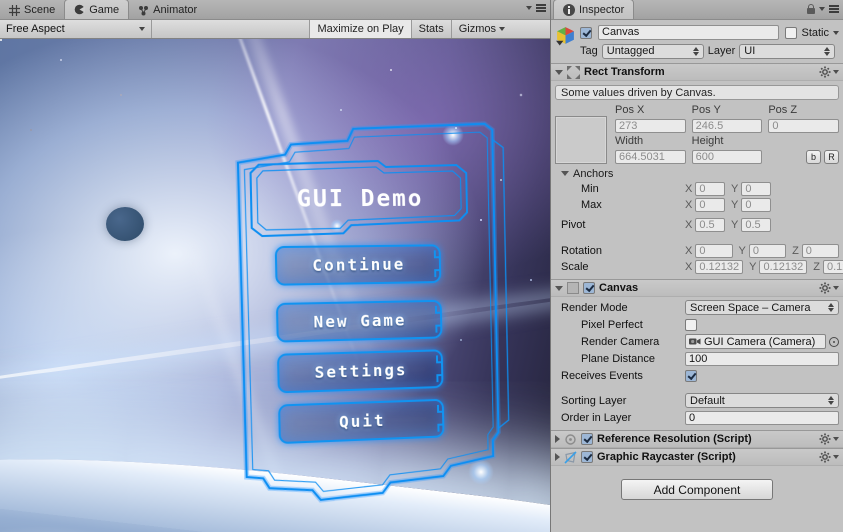 The width and height of the screenshot is (843, 532). Describe the element at coordinates (714, 251) in the screenshot. I see `rotation-x-field: 0` at that location.